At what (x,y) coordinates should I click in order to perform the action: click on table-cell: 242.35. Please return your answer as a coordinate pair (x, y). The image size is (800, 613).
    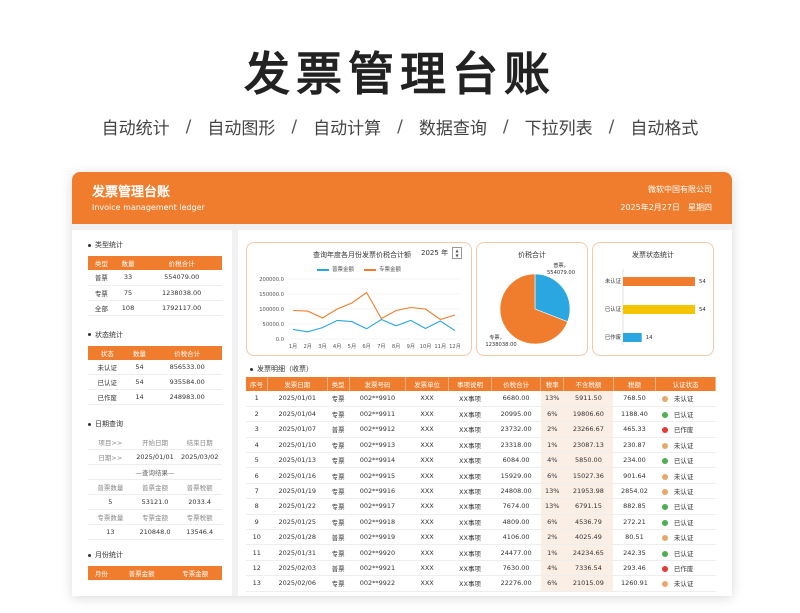
    Looking at the image, I should click on (634, 552).